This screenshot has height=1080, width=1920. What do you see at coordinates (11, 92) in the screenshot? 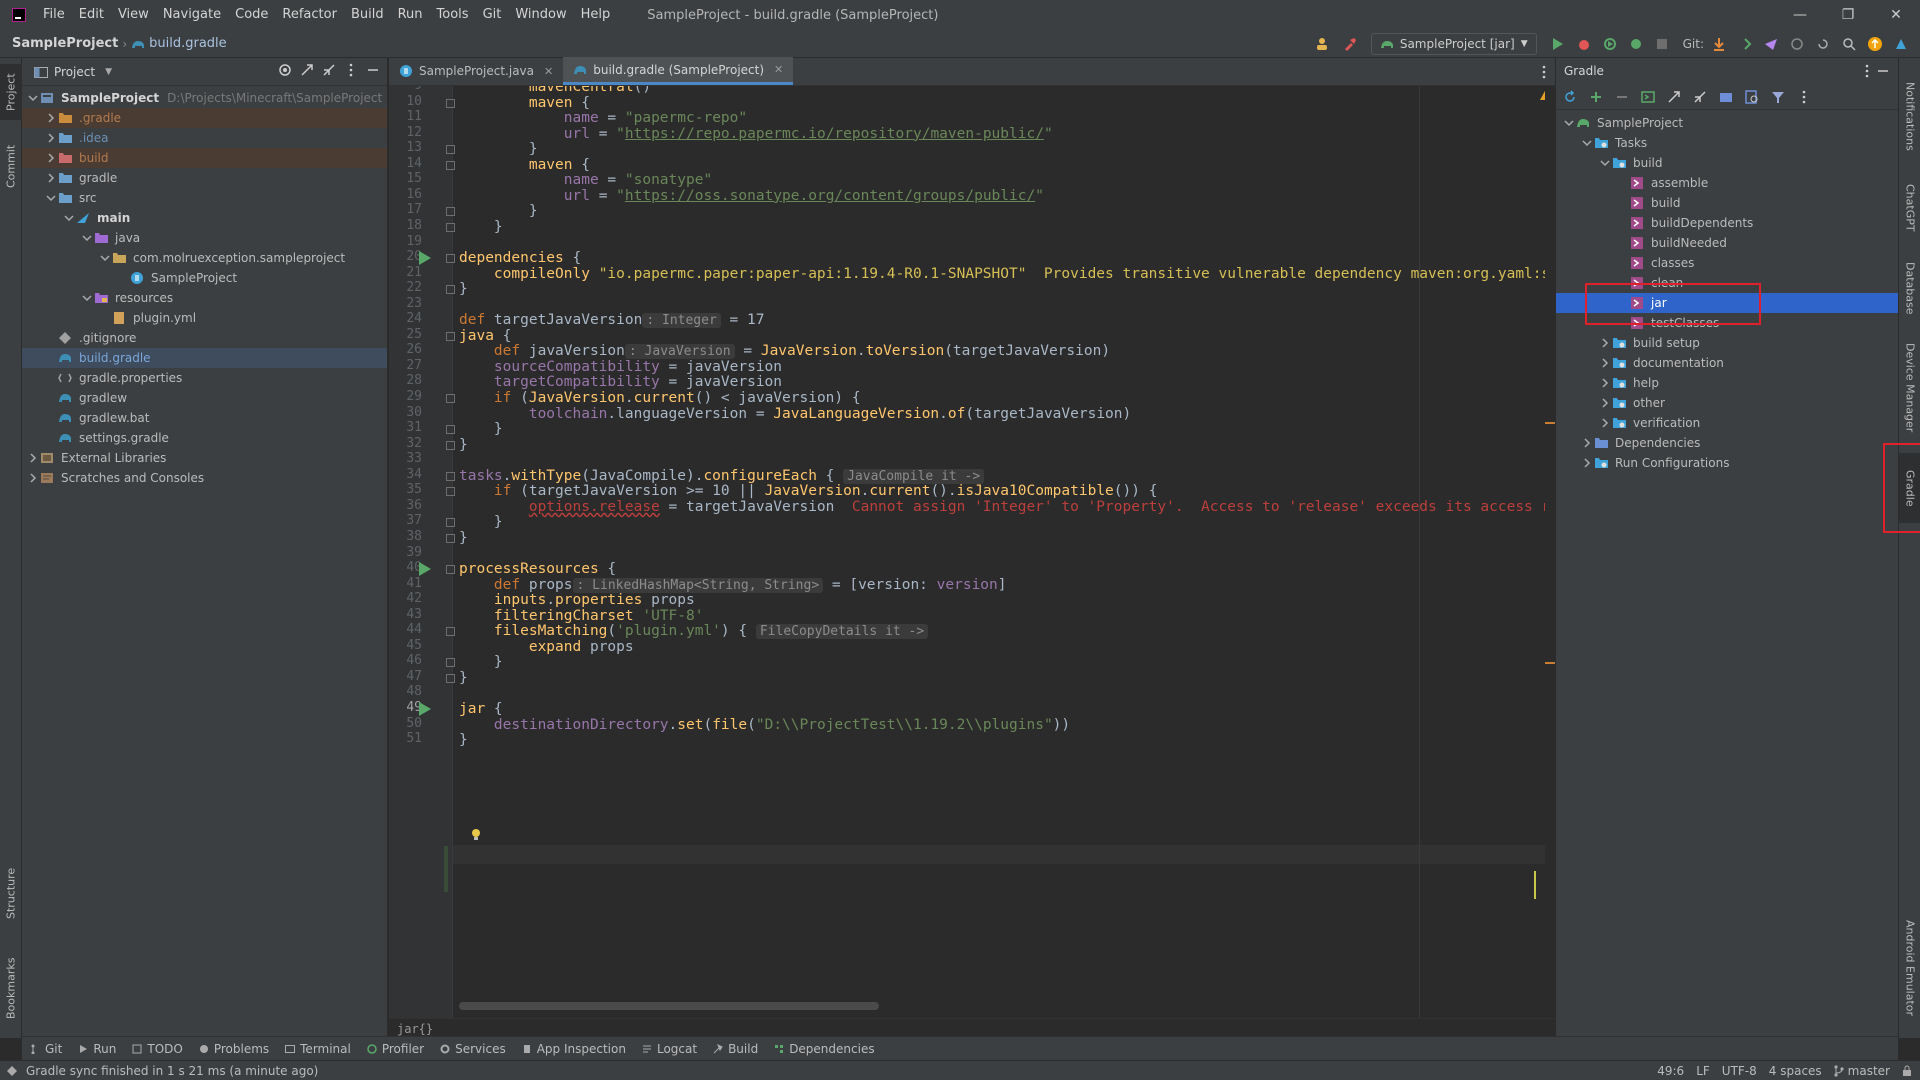
I see `tab-project: Project` at bounding box center [11, 92].